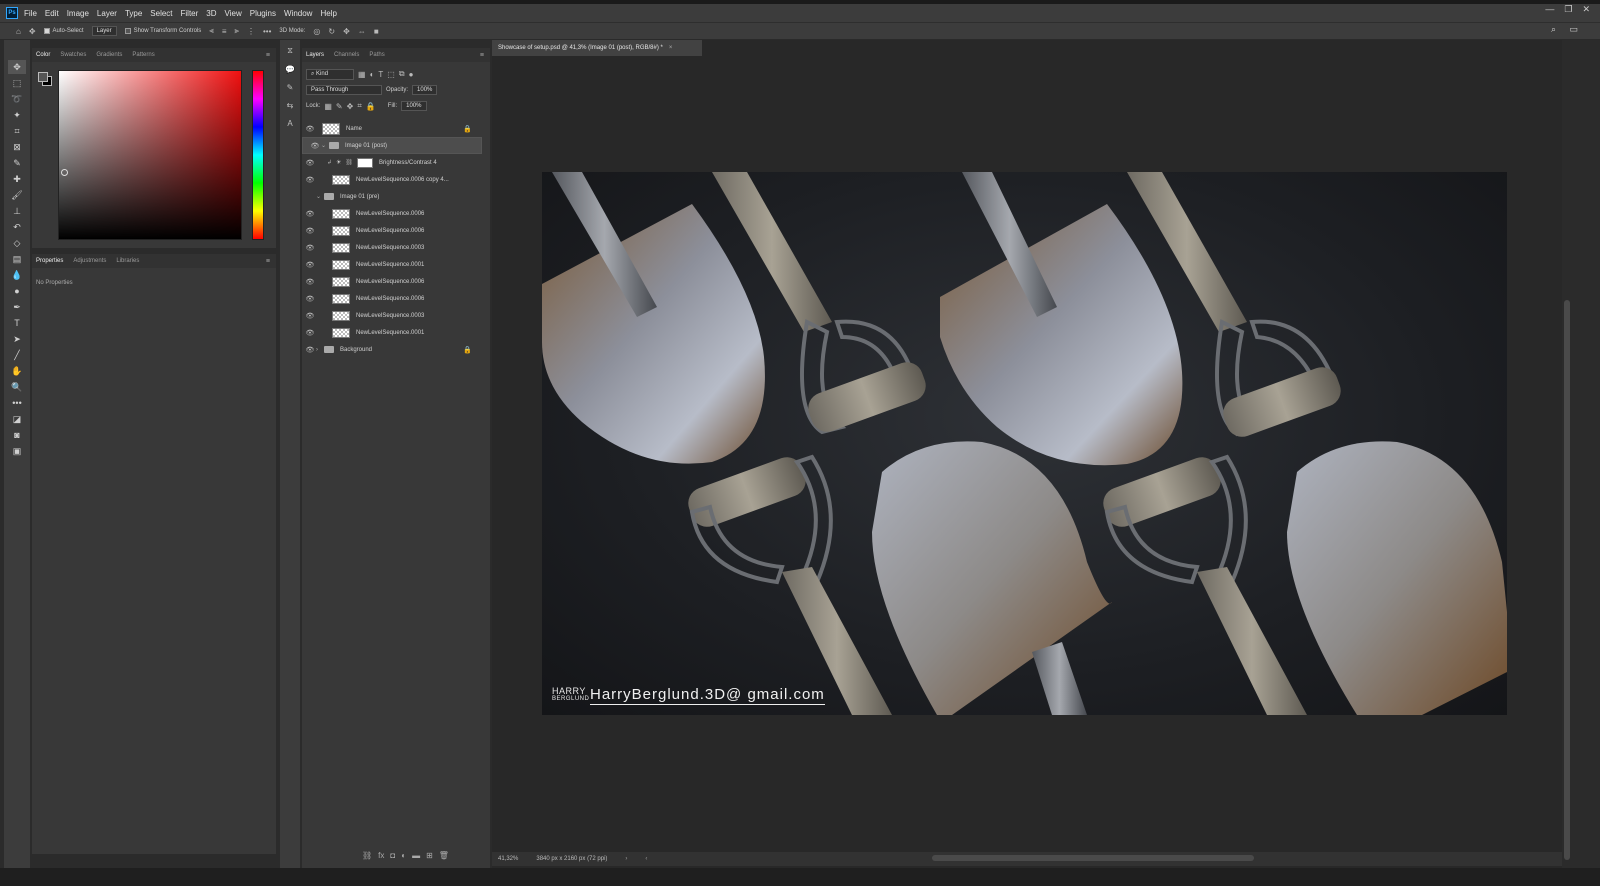 Image resolution: width=1600 pixels, height=886 pixels. Describe the element at coordinates (320, 350) in the screenshot. I see `chevron-right-icon: ›` at that location.